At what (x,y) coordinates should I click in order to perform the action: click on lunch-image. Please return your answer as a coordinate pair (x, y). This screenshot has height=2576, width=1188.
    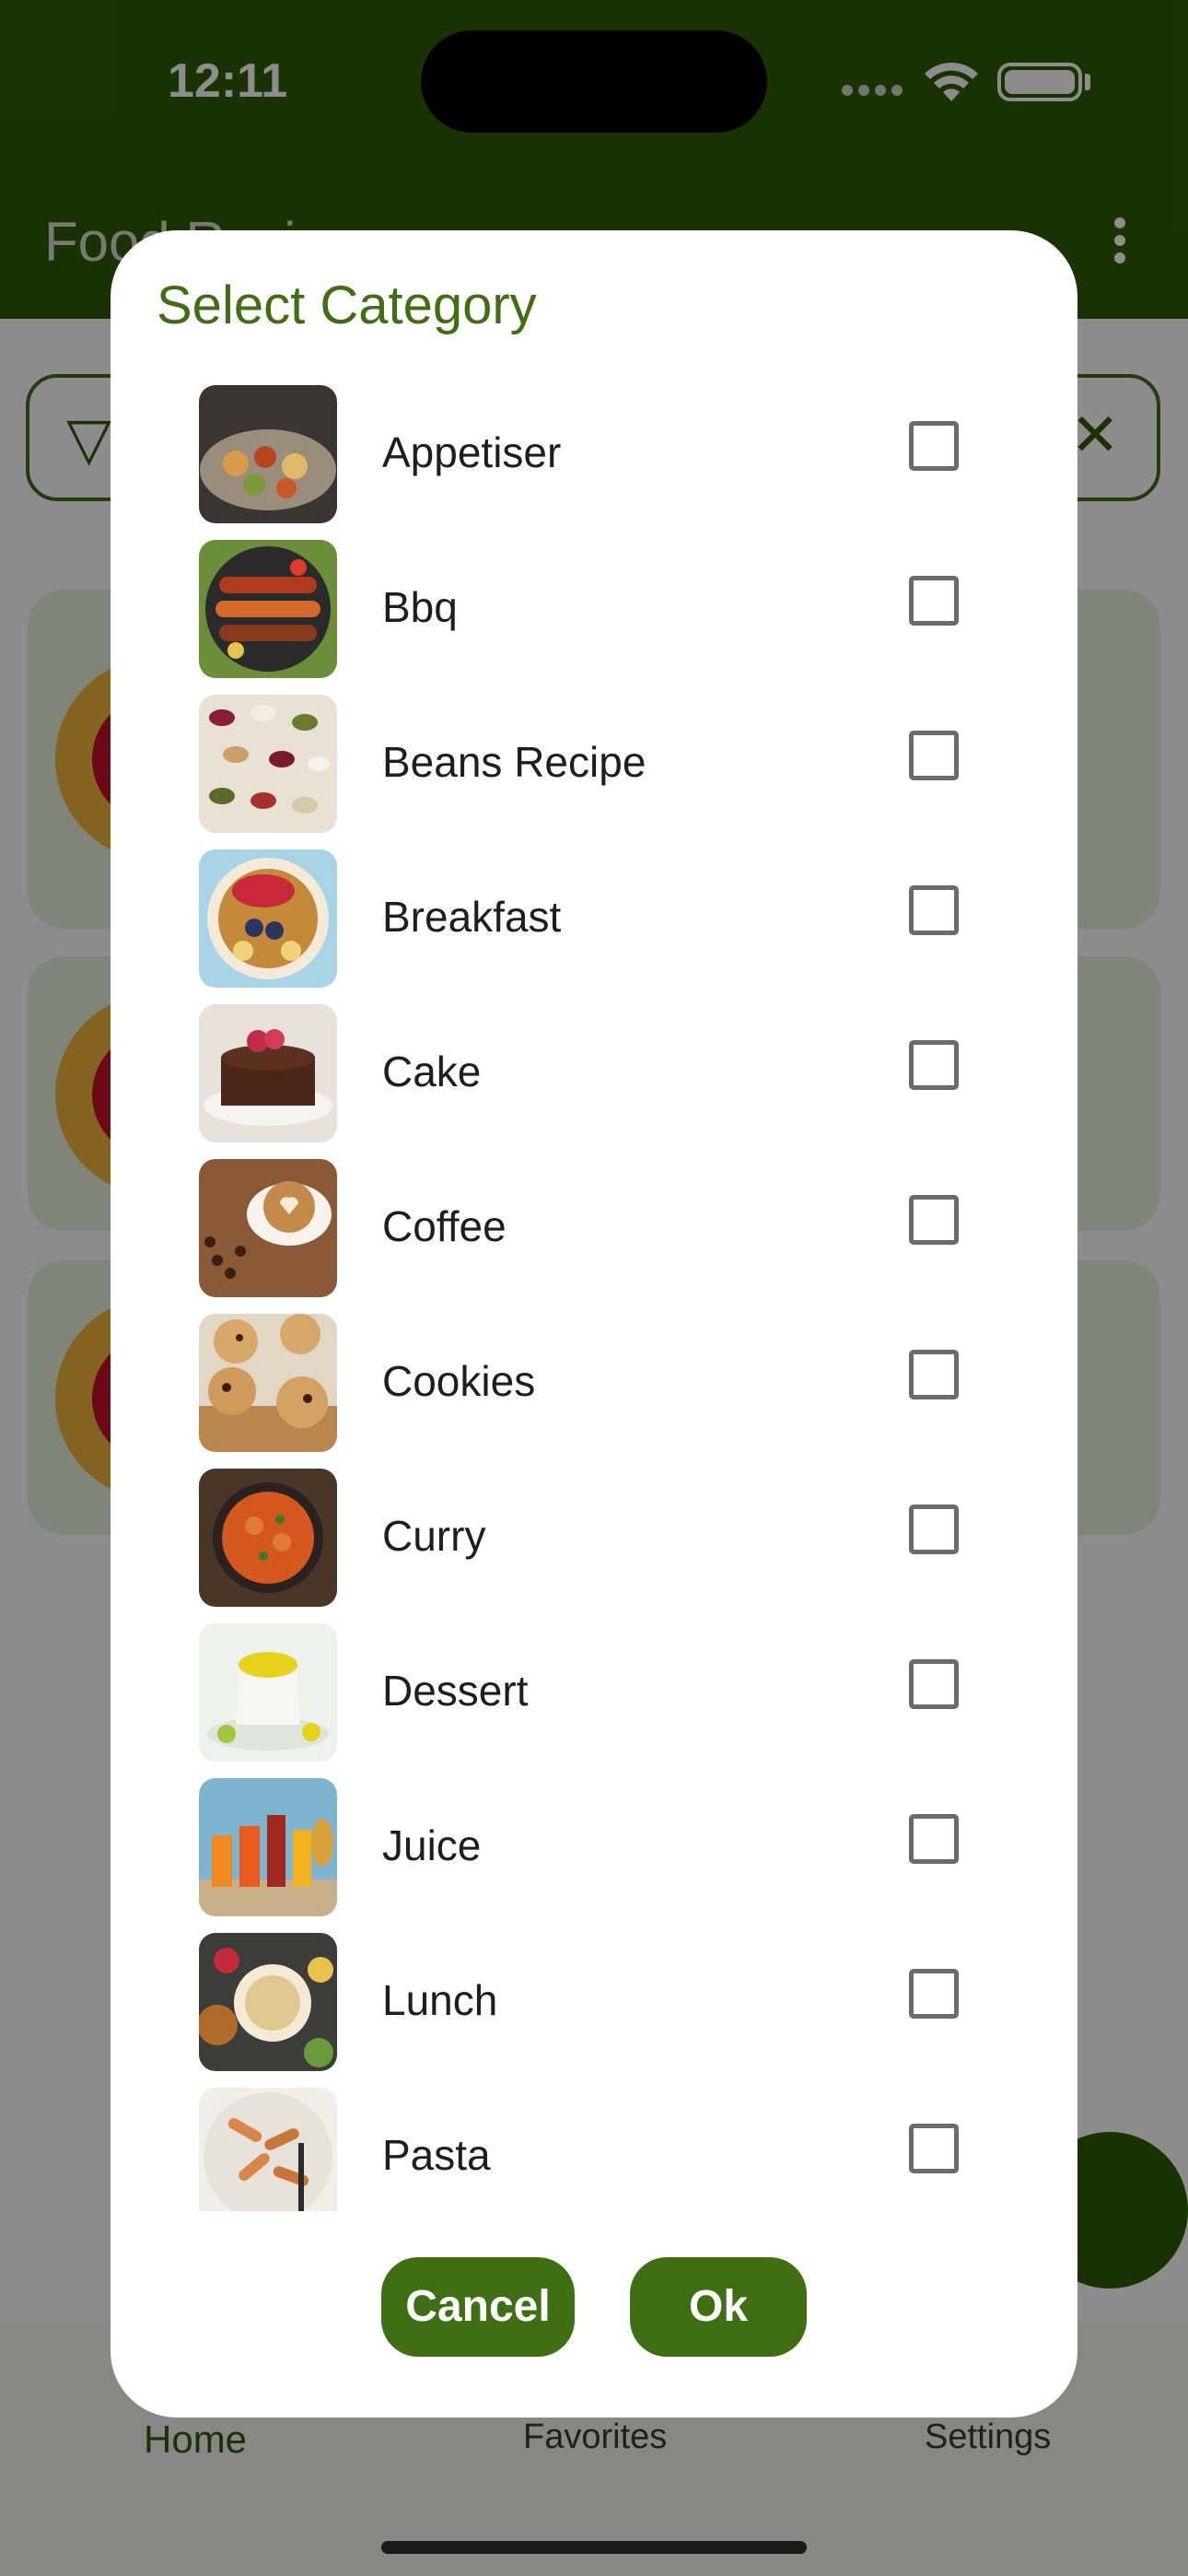
    Looking at the image, I should click on (268, 2002).